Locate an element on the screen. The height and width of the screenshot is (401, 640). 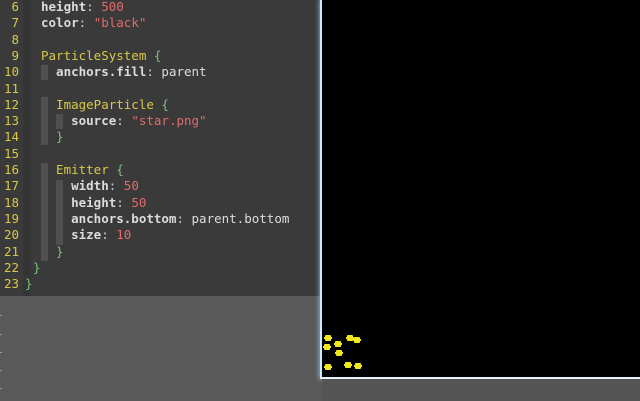
line-number: 17 is located at coordinates (11, 186).